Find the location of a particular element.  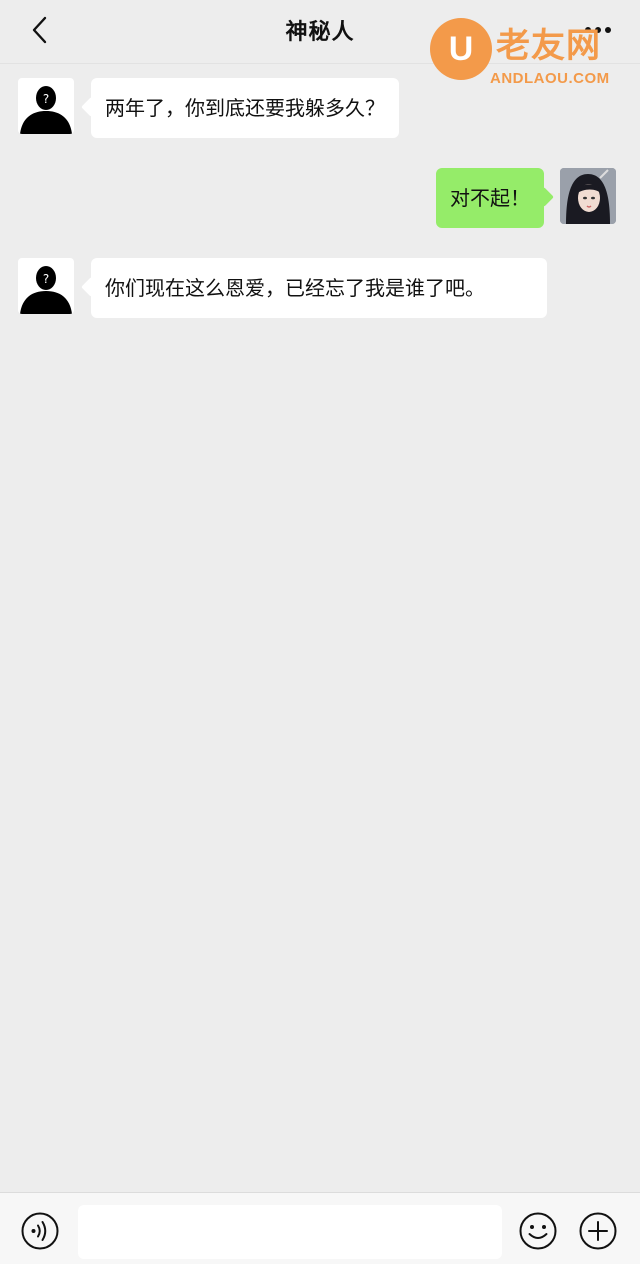

message-text: 两年了，你到底还要我躲多久？ is located at coordinates (245, 108).